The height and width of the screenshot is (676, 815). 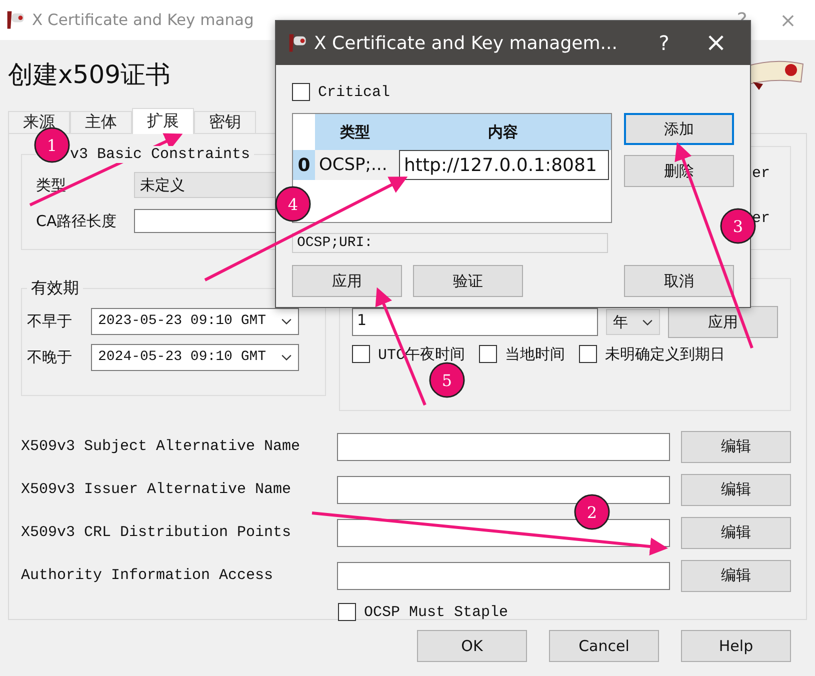 What do you see at coordinates (101, 122) in the screenshot?
I see `tab: 主体` at bounding box center [101, 122].